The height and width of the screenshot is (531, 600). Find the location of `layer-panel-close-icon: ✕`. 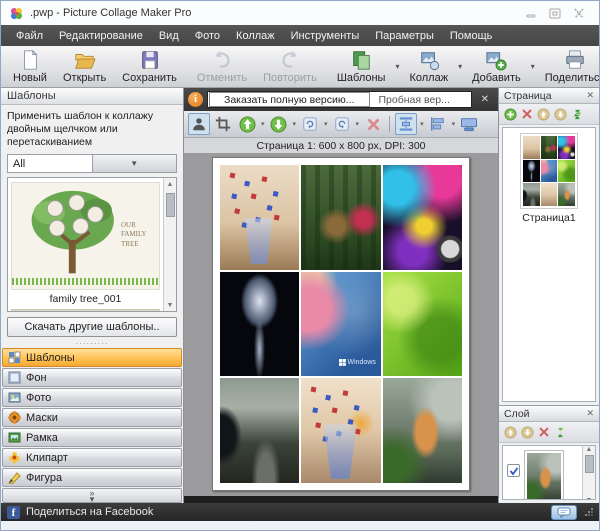

layer-panel-close-icon: ✕ is located at coordinates (590, 413).